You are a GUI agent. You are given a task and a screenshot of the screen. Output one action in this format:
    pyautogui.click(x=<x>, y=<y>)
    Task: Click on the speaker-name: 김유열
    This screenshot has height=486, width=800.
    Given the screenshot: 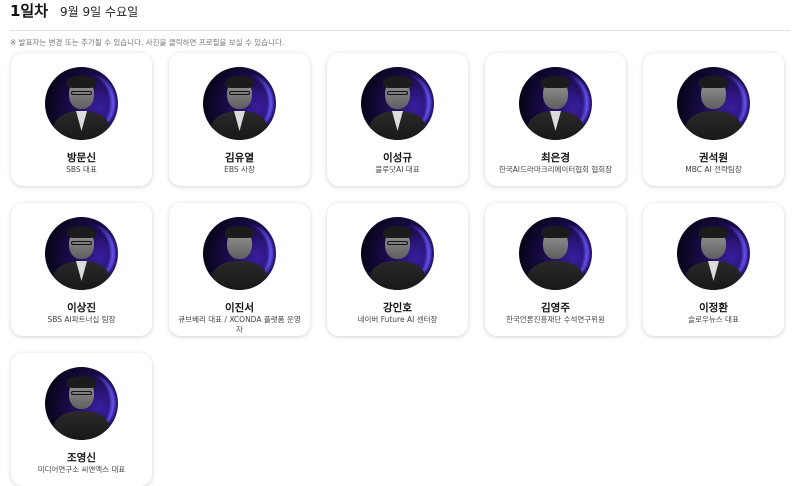 What is the action you would take?
    pyautogui.click(x=239, y=158)
    